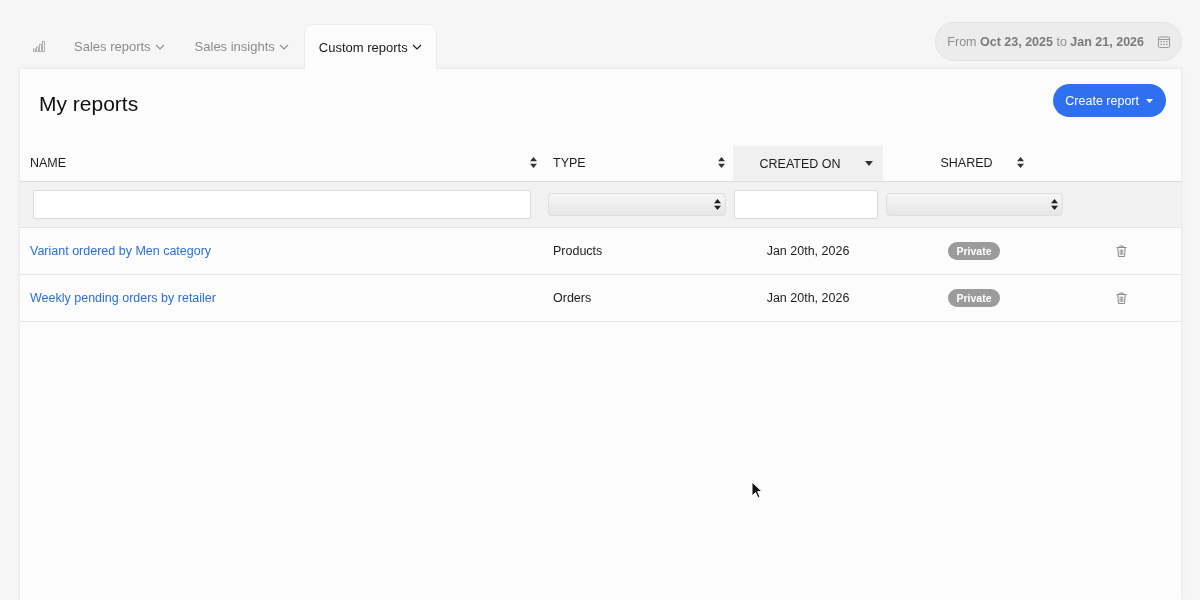  I want to click on column-header: NAME, so click(282, 162).